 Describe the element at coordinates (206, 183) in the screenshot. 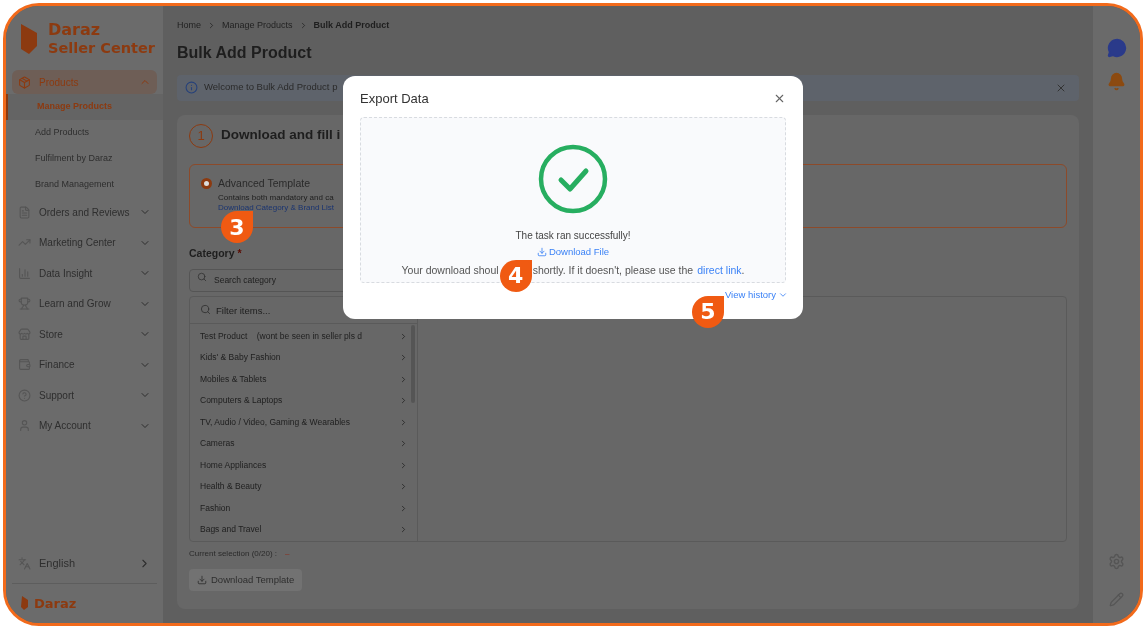

I see `radio-button` at that location.